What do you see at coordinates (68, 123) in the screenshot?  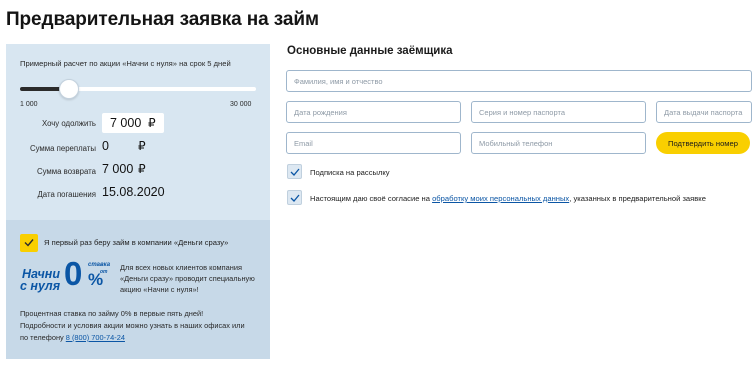 I see `borrow-amount-label: Хочу одолжить` at bounding box center [68, 123].